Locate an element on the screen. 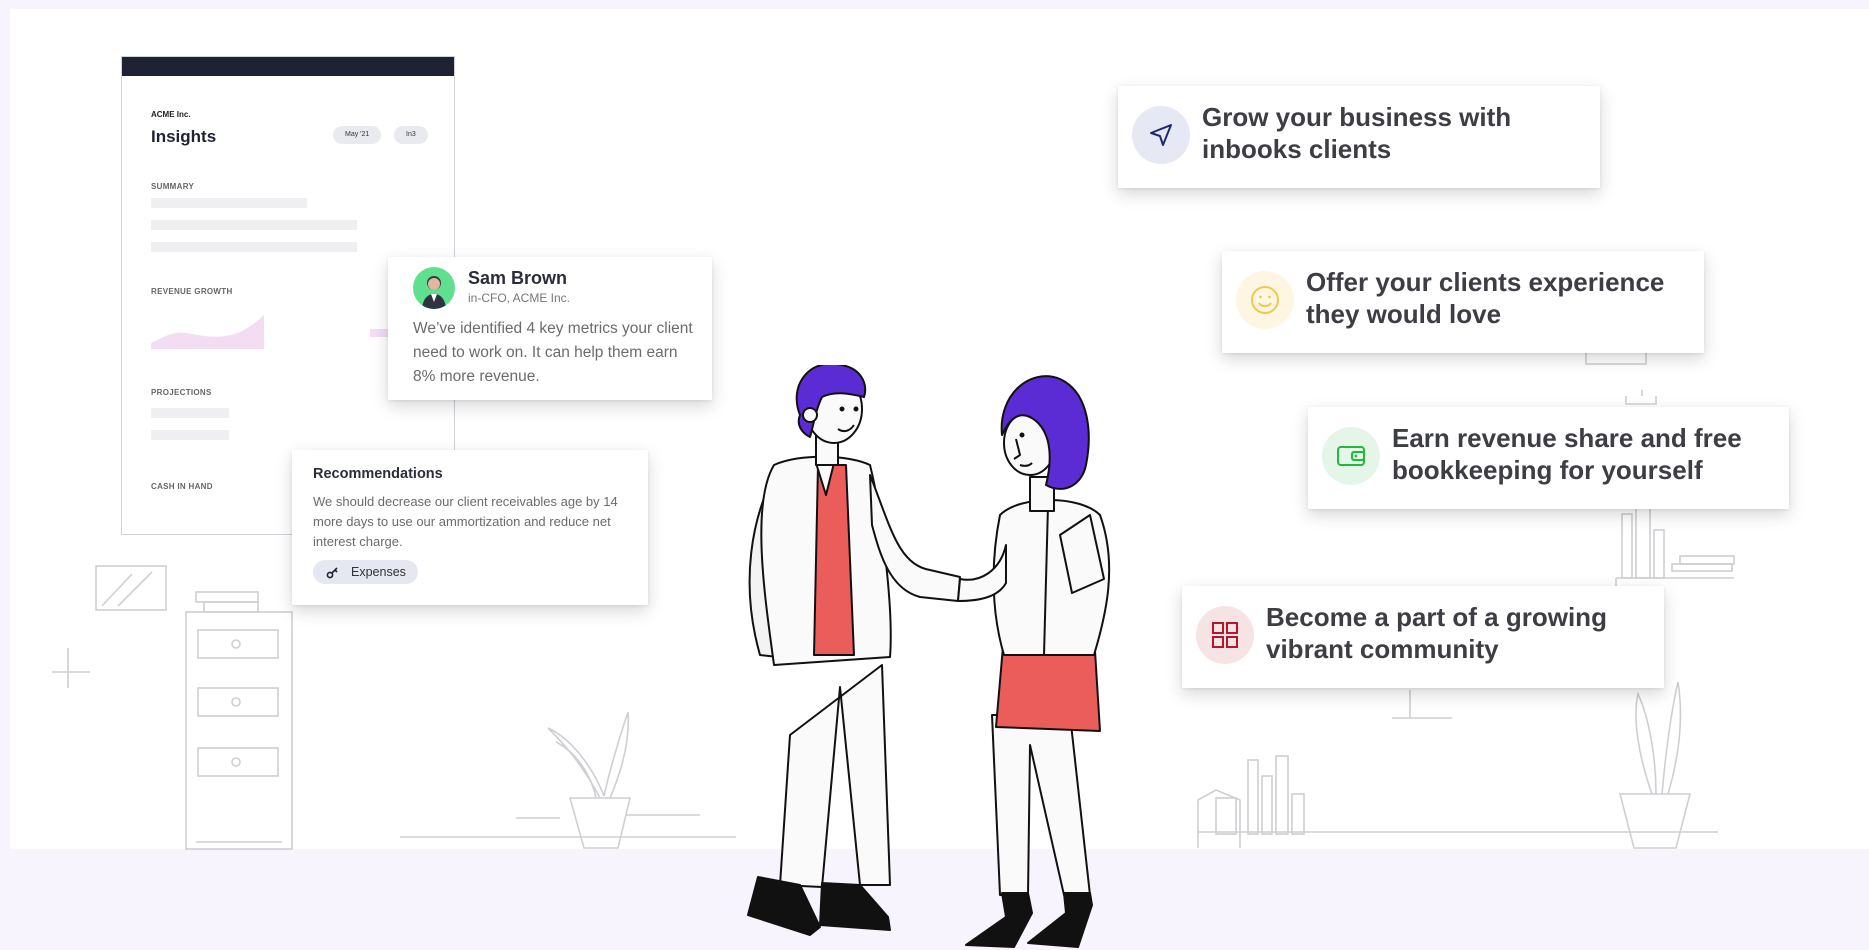 The width and height of the screenshot is (1869, 950). expenses-tag-label: Expenses is located at coordinates (378, 572).